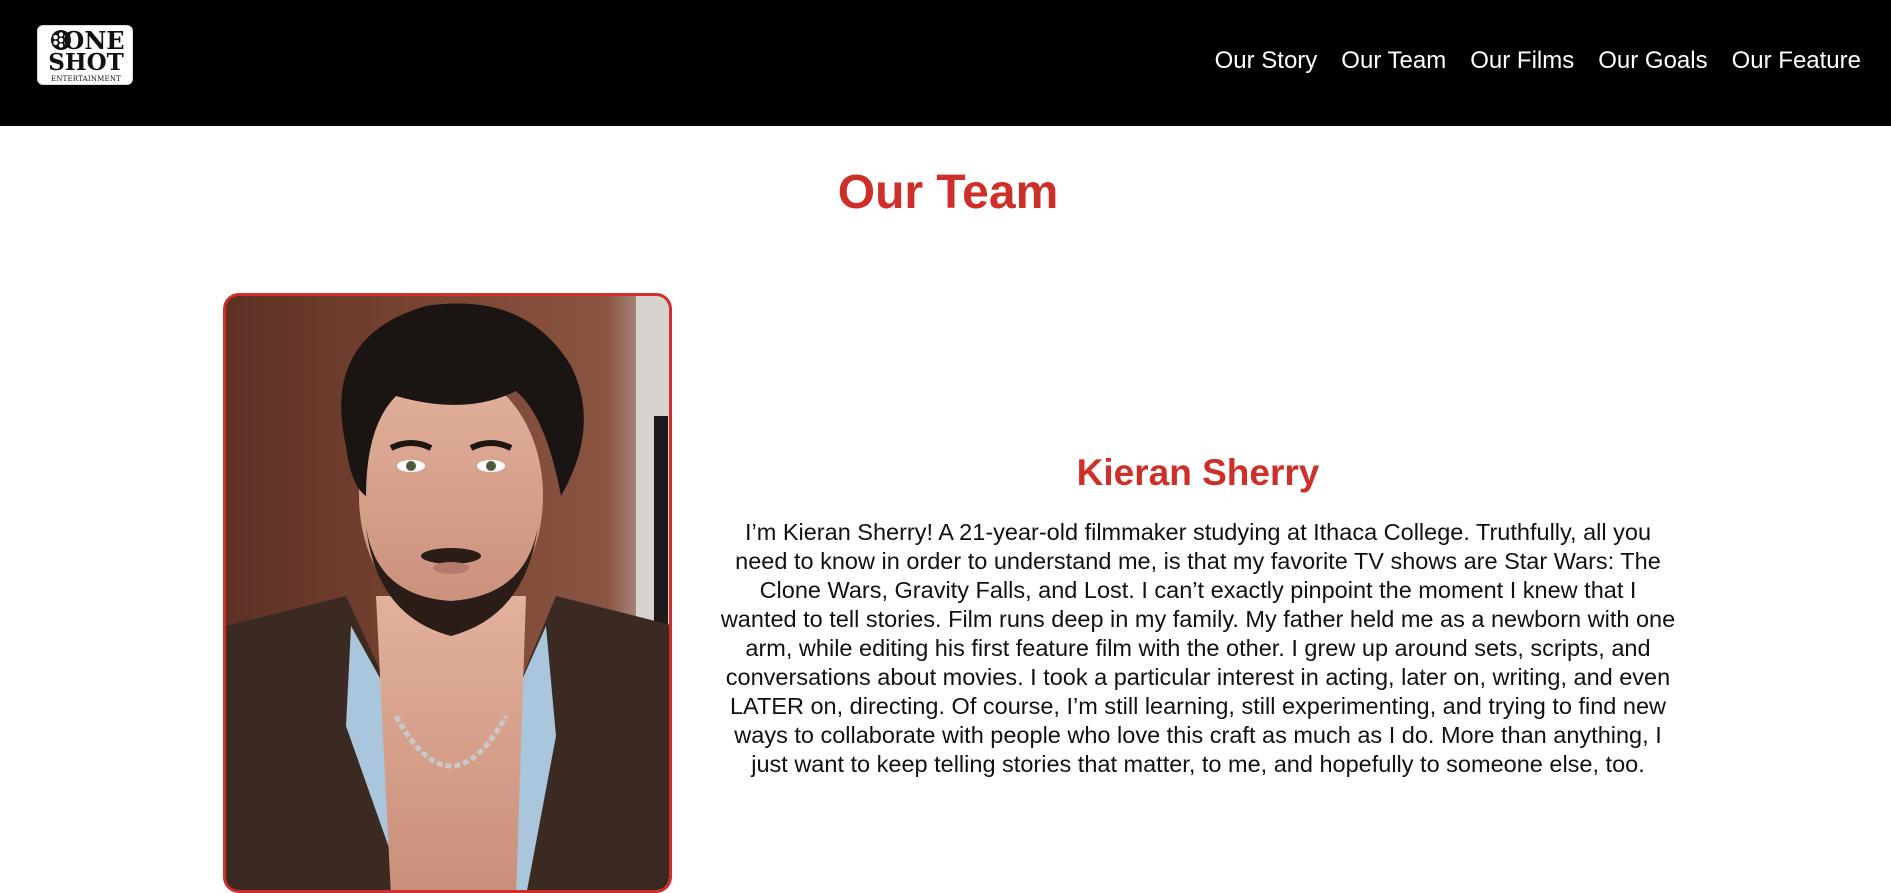 The image size is (1891, 893). What do you see at coordinates (1198, 472) in the screenshot?
I see `member-name: Kieran Sherry` at bounding box center [1198, 472].